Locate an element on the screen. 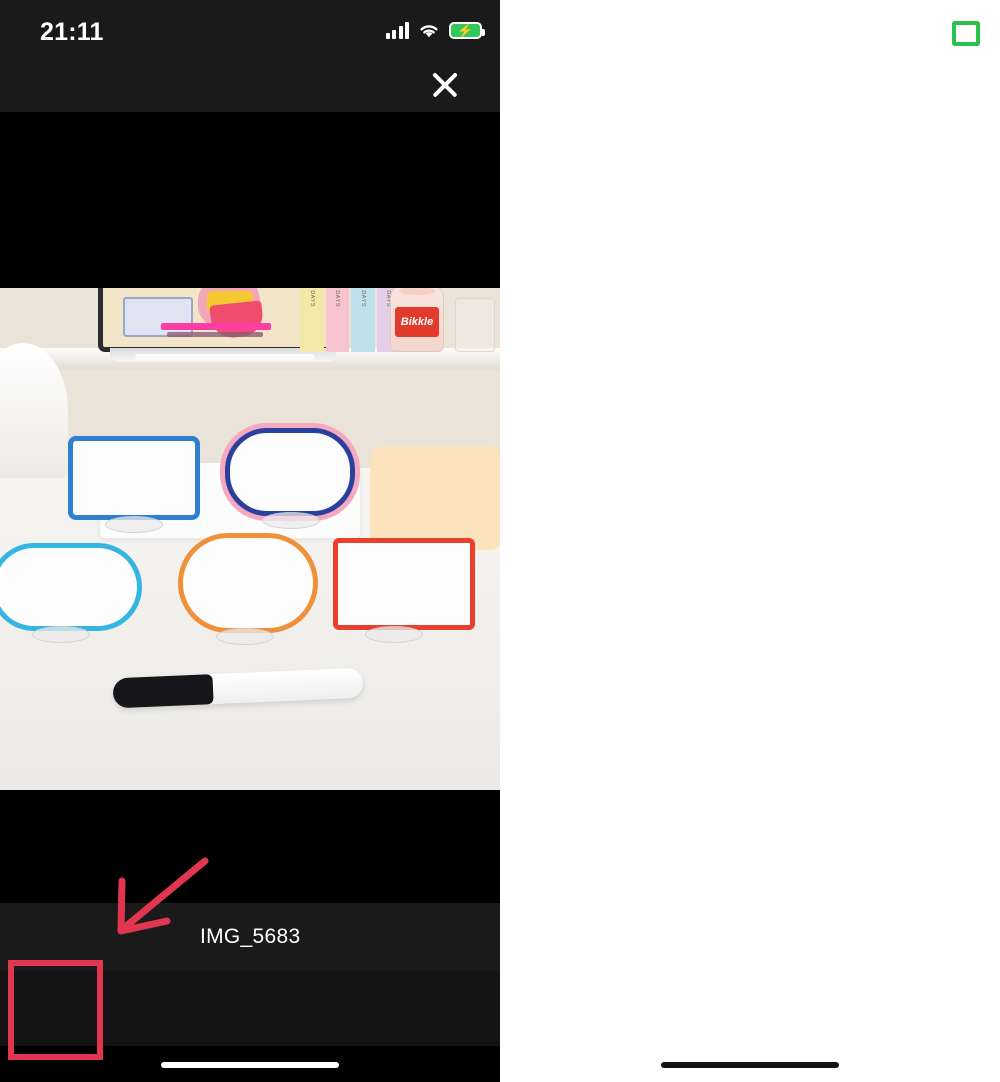 This screenshot has height=1082, width=1000. screen-record-icon is located at coordinates (966, 33).